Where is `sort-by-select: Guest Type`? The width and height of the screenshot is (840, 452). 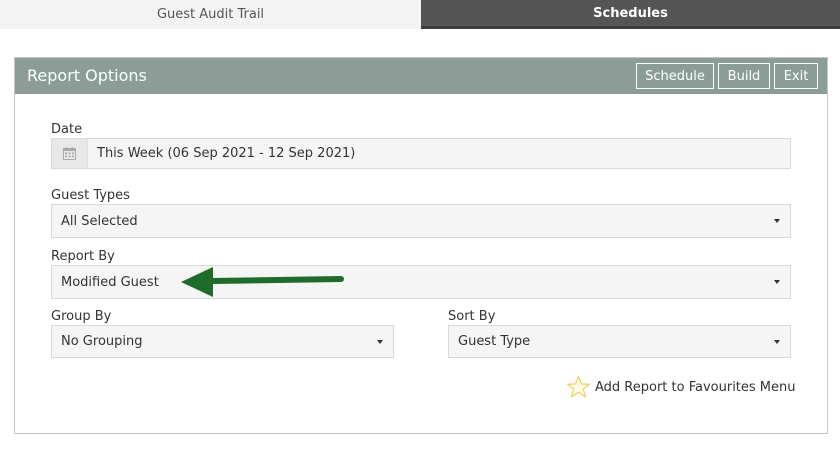
sort-by-select: Guest Type is located at coordinates (619, 341).